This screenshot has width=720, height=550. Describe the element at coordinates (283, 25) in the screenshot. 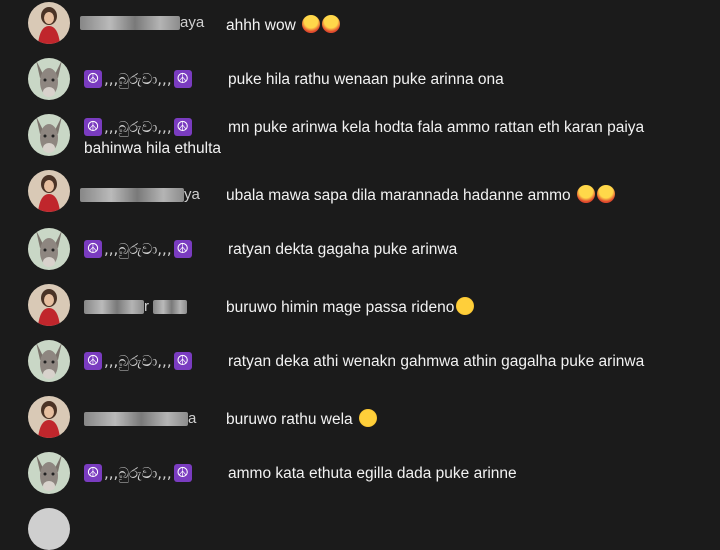

I see `comment-text: ahhh wow` at that location.